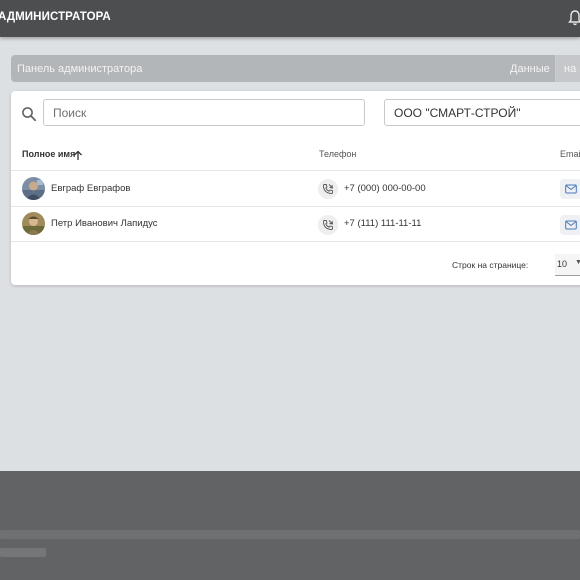  I want to click on breadcrumb-next-label: на р, so click(572, 69).